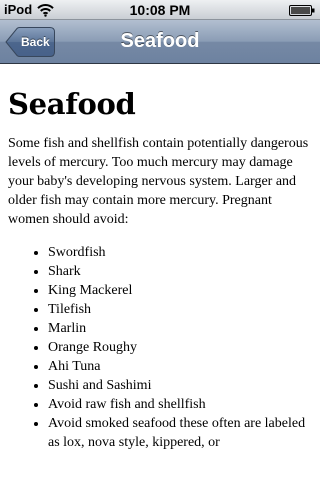  What do you see at coordinates (35, 42) in the screenshot?
I see `back-button-label: Back` at bounding box center [35, 42].